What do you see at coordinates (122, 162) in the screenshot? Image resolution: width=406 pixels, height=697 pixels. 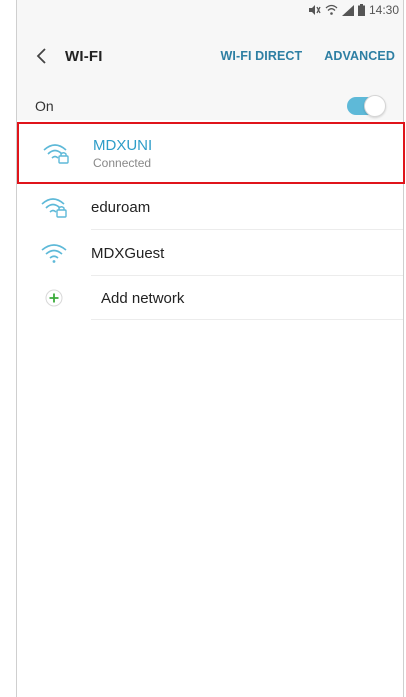 I see `network-status: Connected` at bounding box center [122, 162].